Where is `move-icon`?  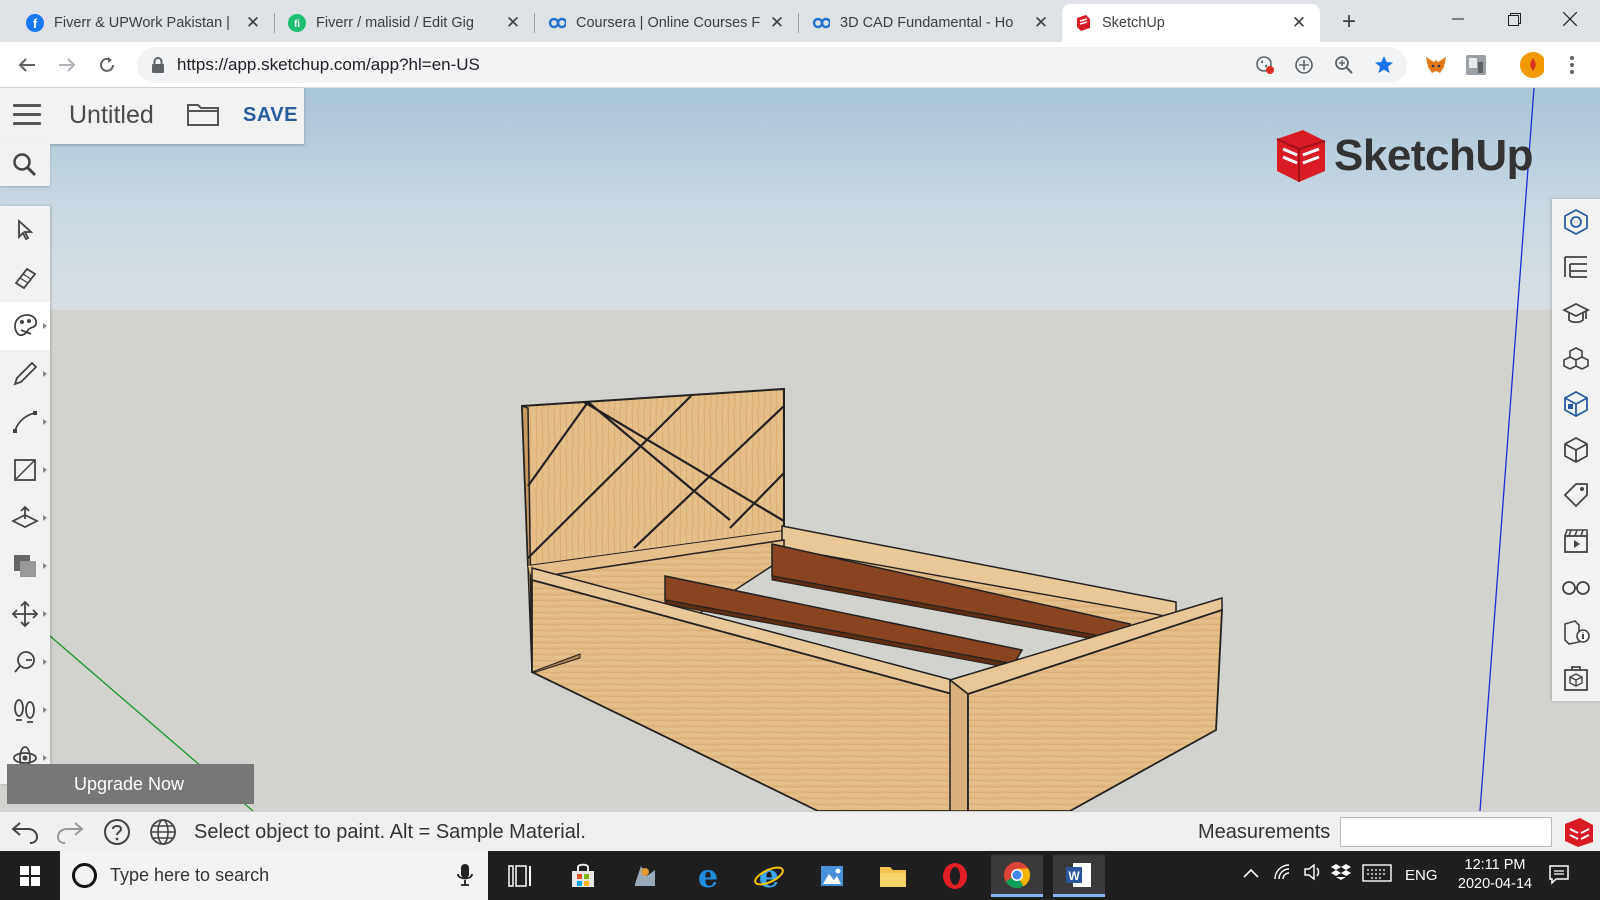 move-icon is located at coordinates (25, 614).